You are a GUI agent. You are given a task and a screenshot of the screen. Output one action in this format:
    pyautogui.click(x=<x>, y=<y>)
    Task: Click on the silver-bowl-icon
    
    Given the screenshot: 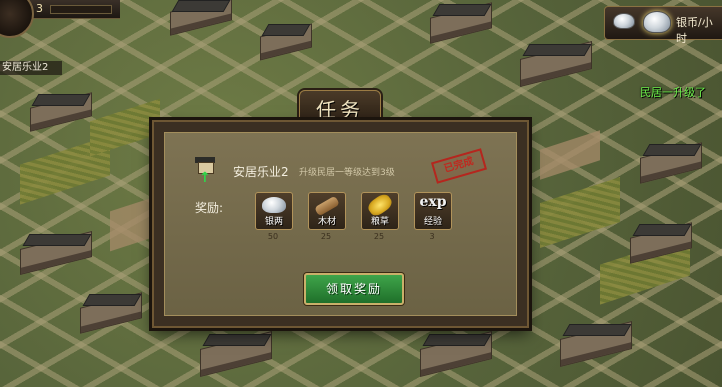 What is the action you would take?
    pyautogui.click(x=657, y=22)
    